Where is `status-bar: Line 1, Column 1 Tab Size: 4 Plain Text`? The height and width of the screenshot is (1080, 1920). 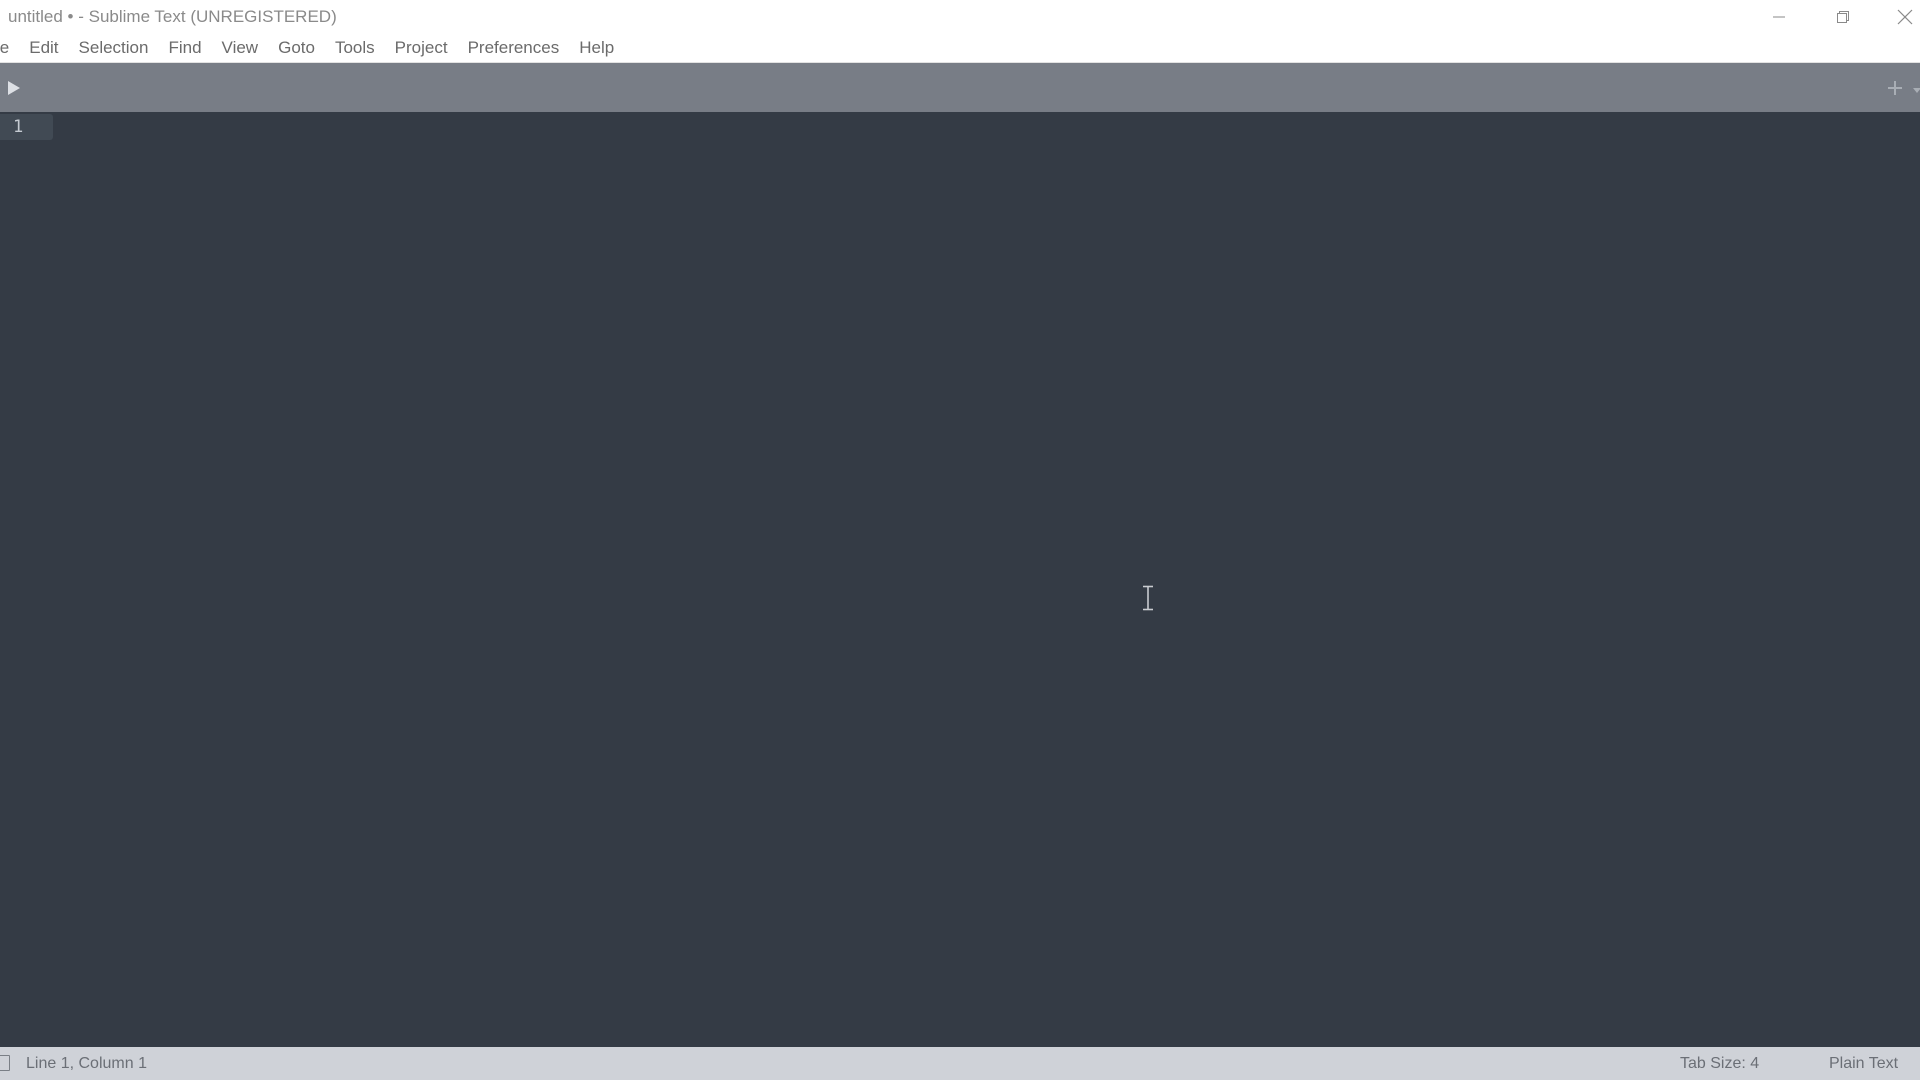 status-bar: Line 1, Column 1 Tab Size: 4 Plain Text is located at coordinates (960, 1063).